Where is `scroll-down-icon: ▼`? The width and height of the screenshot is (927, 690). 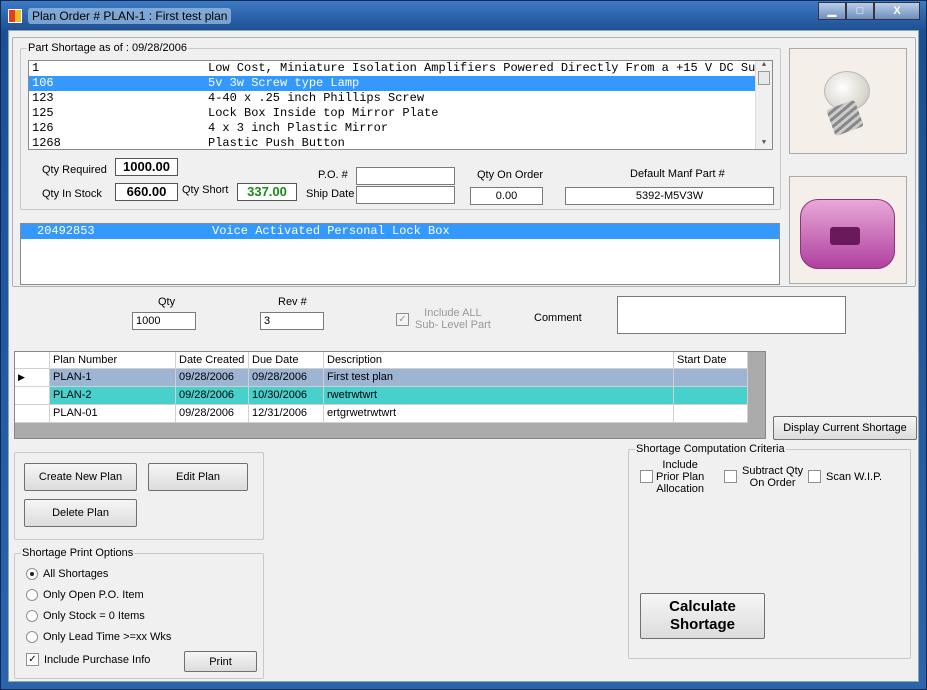
scroll-down-icon: ▼ is located at coordinates (764, 143).